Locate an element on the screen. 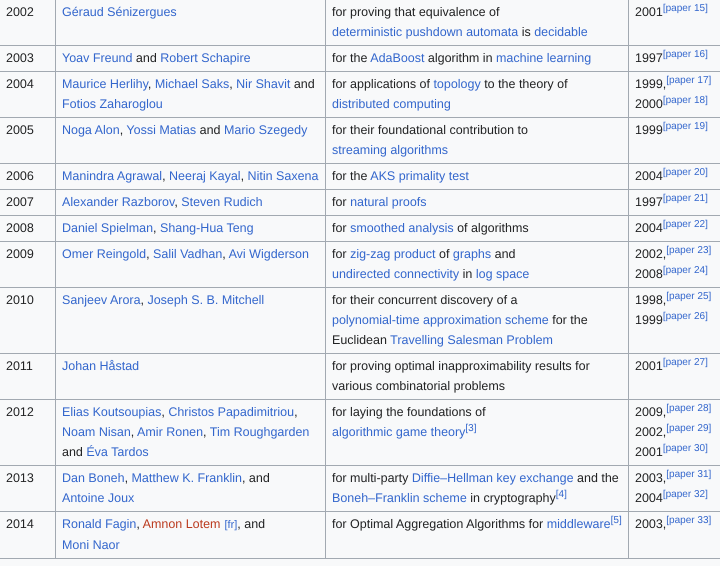  link: machine learning is located at coordinates (544, 58).